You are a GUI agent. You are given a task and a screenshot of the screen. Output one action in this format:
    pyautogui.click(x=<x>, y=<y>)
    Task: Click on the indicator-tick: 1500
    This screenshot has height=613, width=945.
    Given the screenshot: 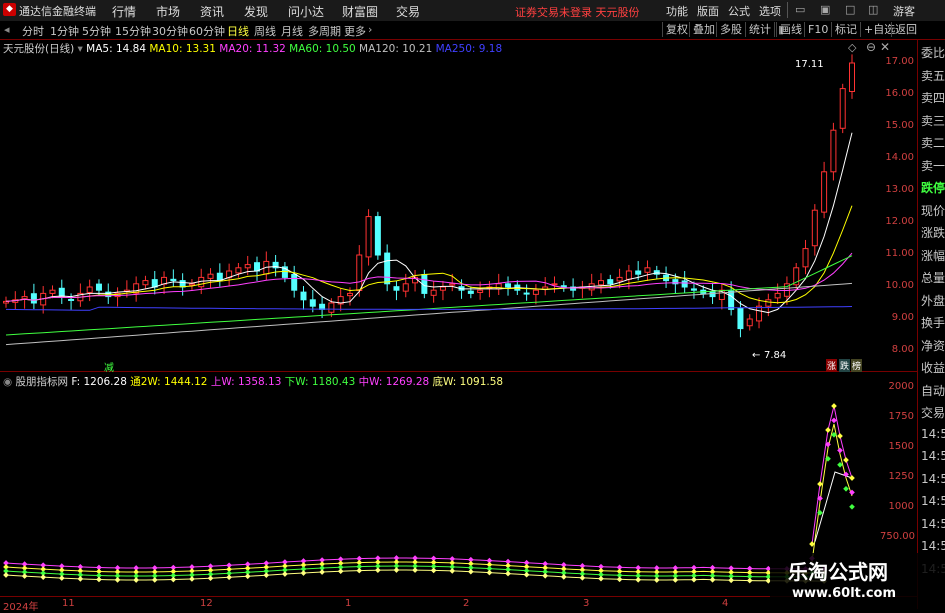 What is the action you would take?
    pyautogui.click(x=901, y=446)
    